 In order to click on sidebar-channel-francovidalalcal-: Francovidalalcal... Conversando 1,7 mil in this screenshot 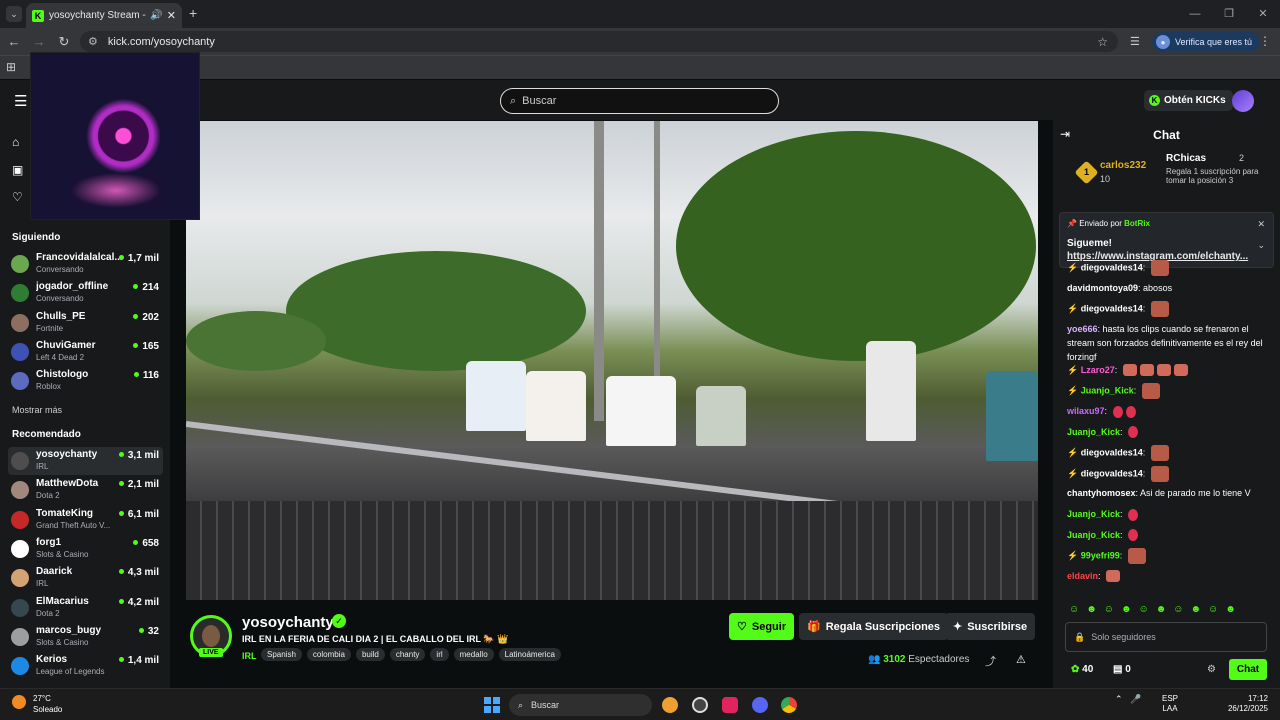, I will do `click(85, 264)`.